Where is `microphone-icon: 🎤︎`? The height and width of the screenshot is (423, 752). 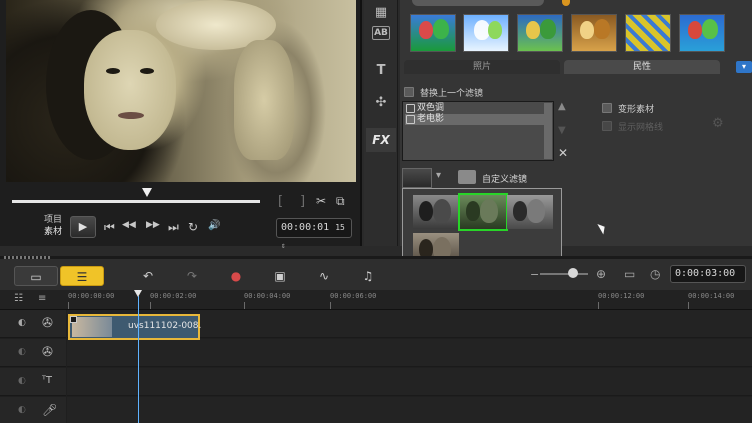 microphone-icon: 🎤︎ is located at coordinates (50, 410).